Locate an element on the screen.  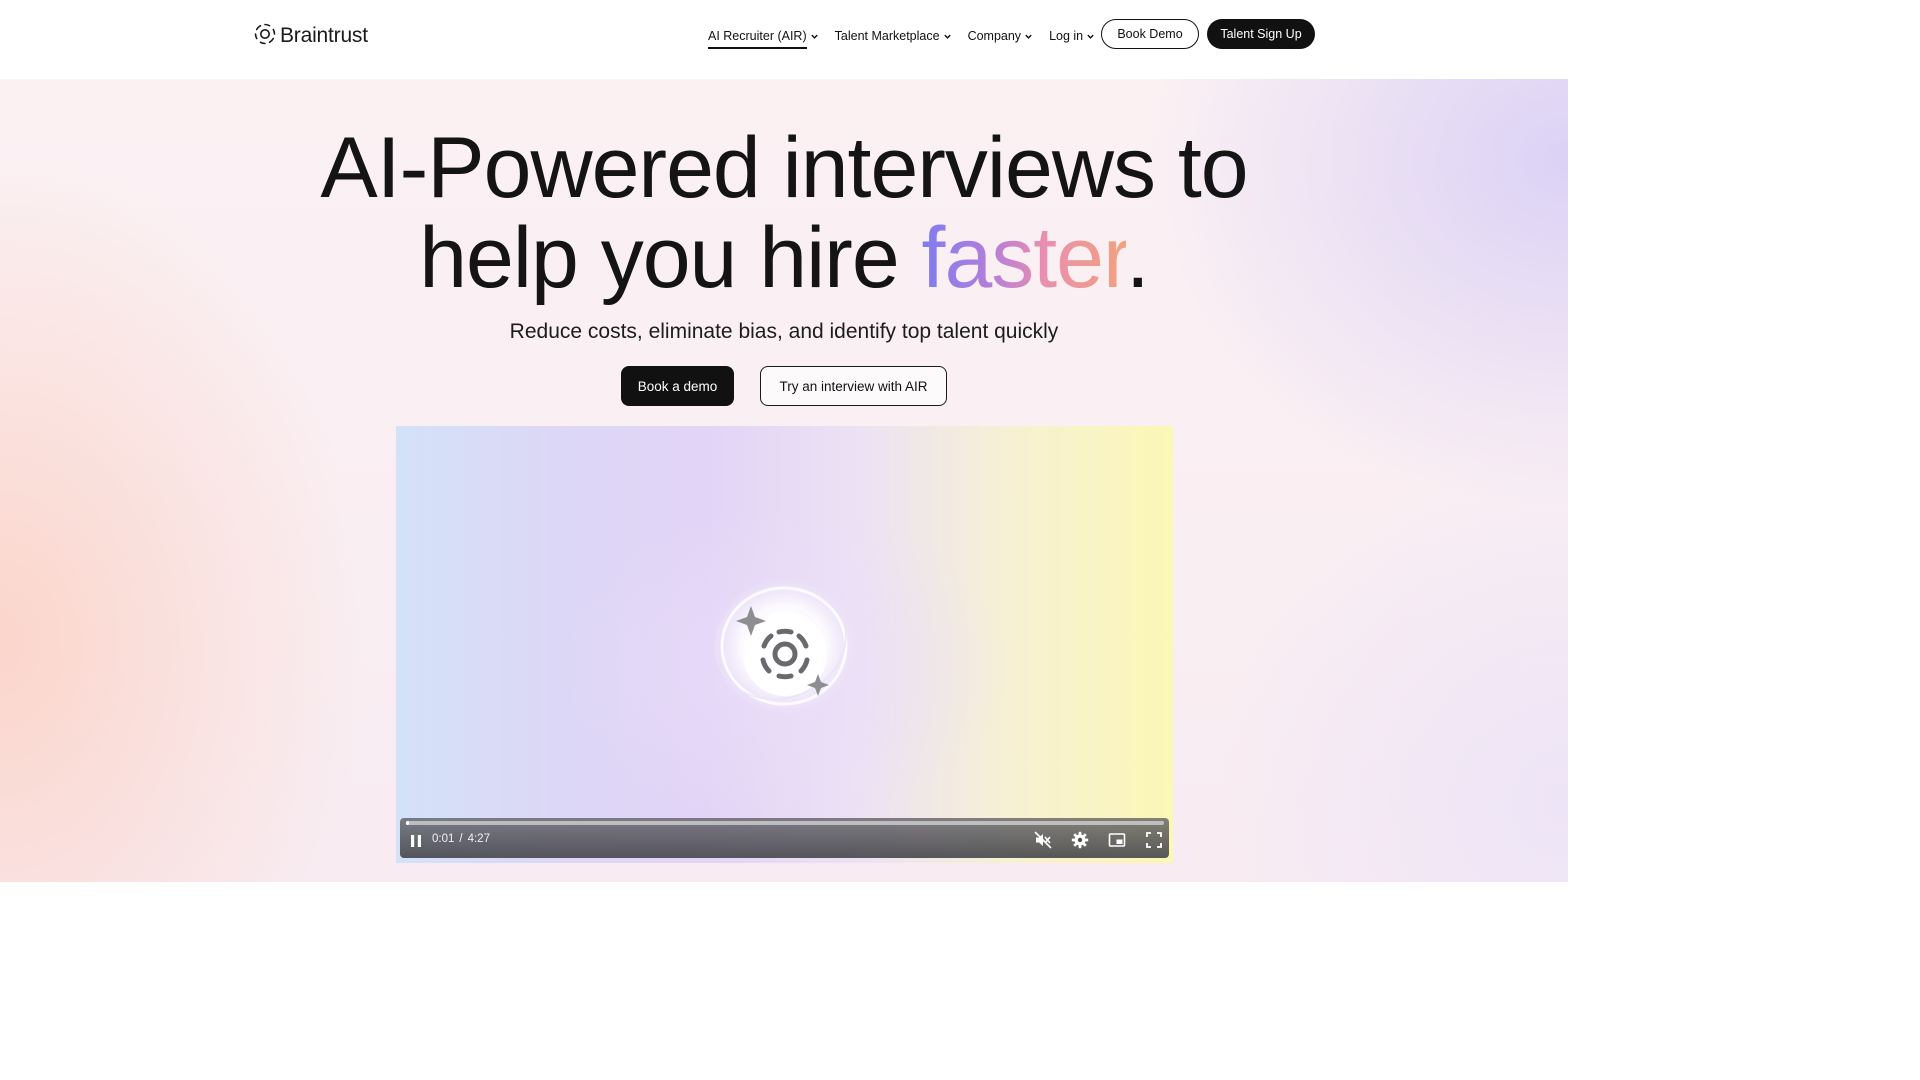
headline-highlight: faster is located at coordinates (1024, 258).